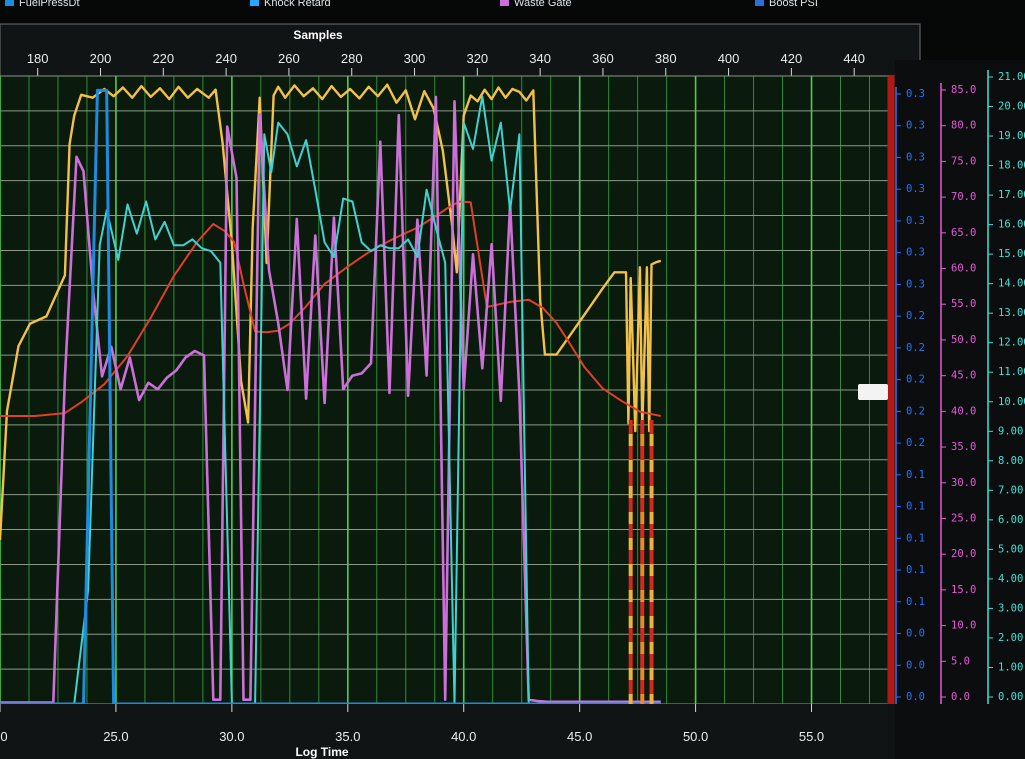 The image size is (1025, 759). I want to click on right-axis-label: 7.00, so click(1010, 490).